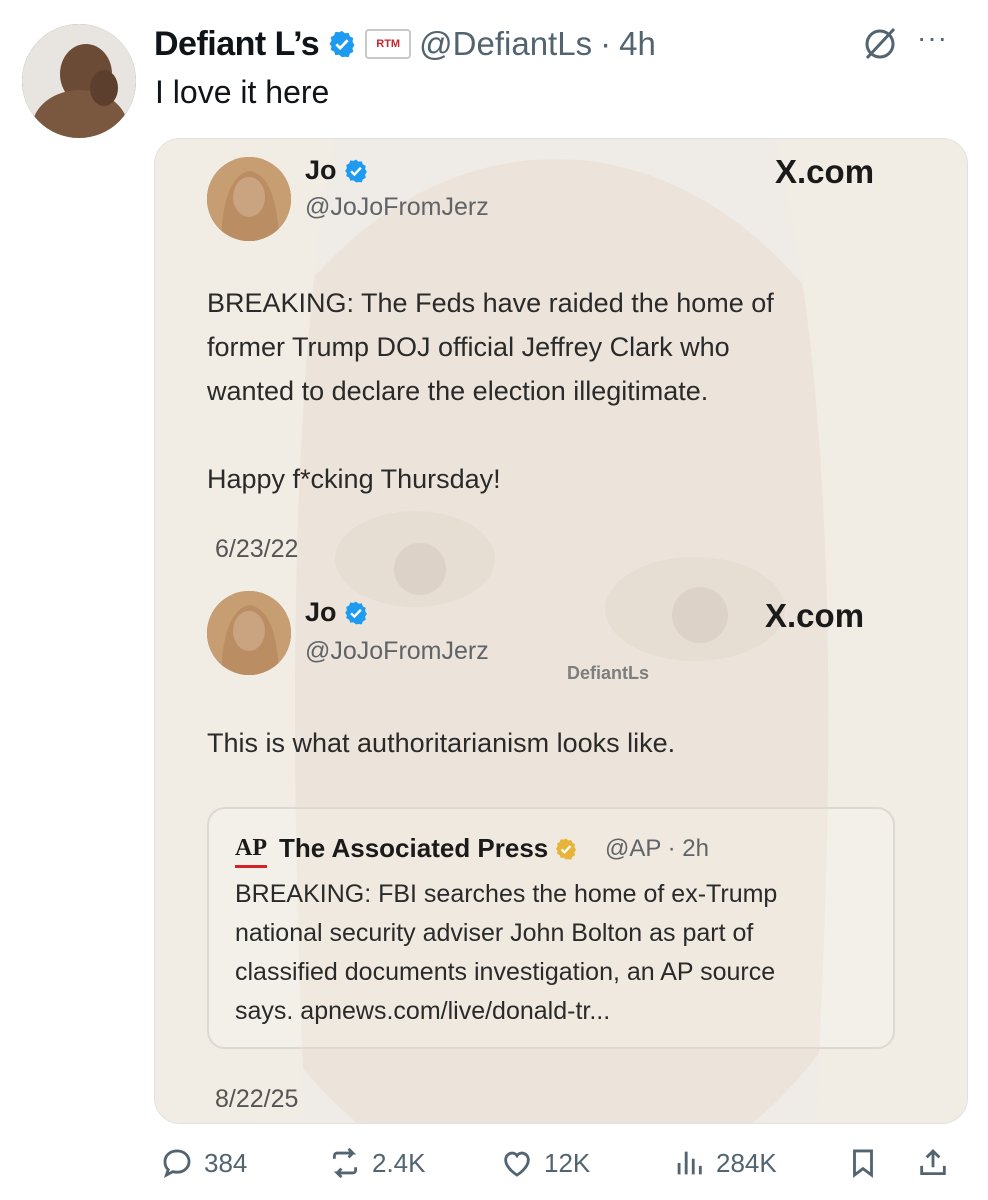  What do you see at coordinates (932, 38) in the screenshot?
I see `more-icon: ···` at bounding box center [932, 38].